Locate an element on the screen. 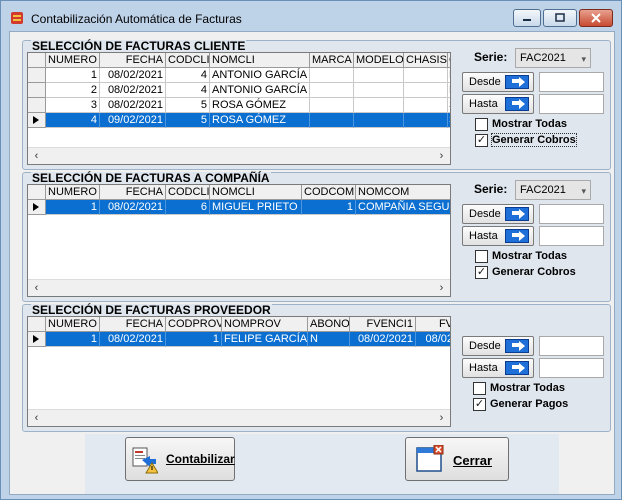 This screenshot has width=622, height=500. hasta-label: Hasta is located at coordinates (483, 236).